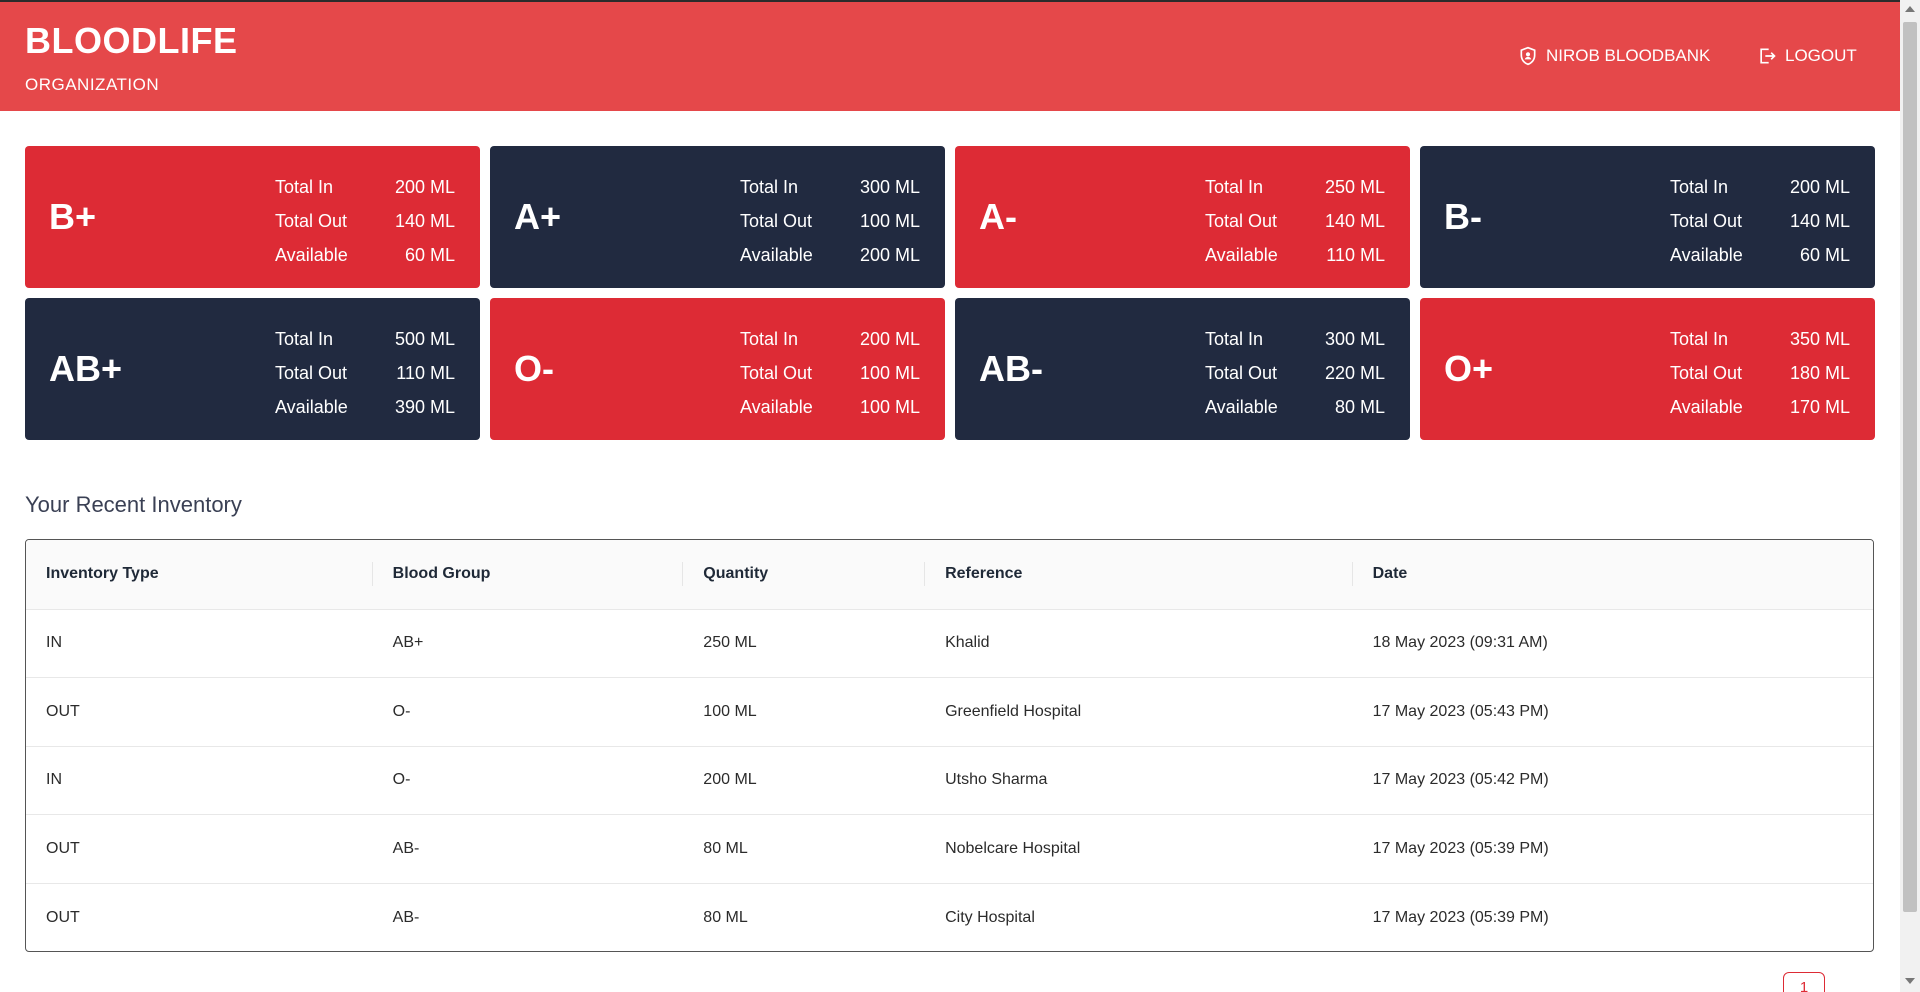  What do you see at coordinates (424, 407) in the screenshot?
I see `stat-value: 390 ML` at bounding box center [424, 407].